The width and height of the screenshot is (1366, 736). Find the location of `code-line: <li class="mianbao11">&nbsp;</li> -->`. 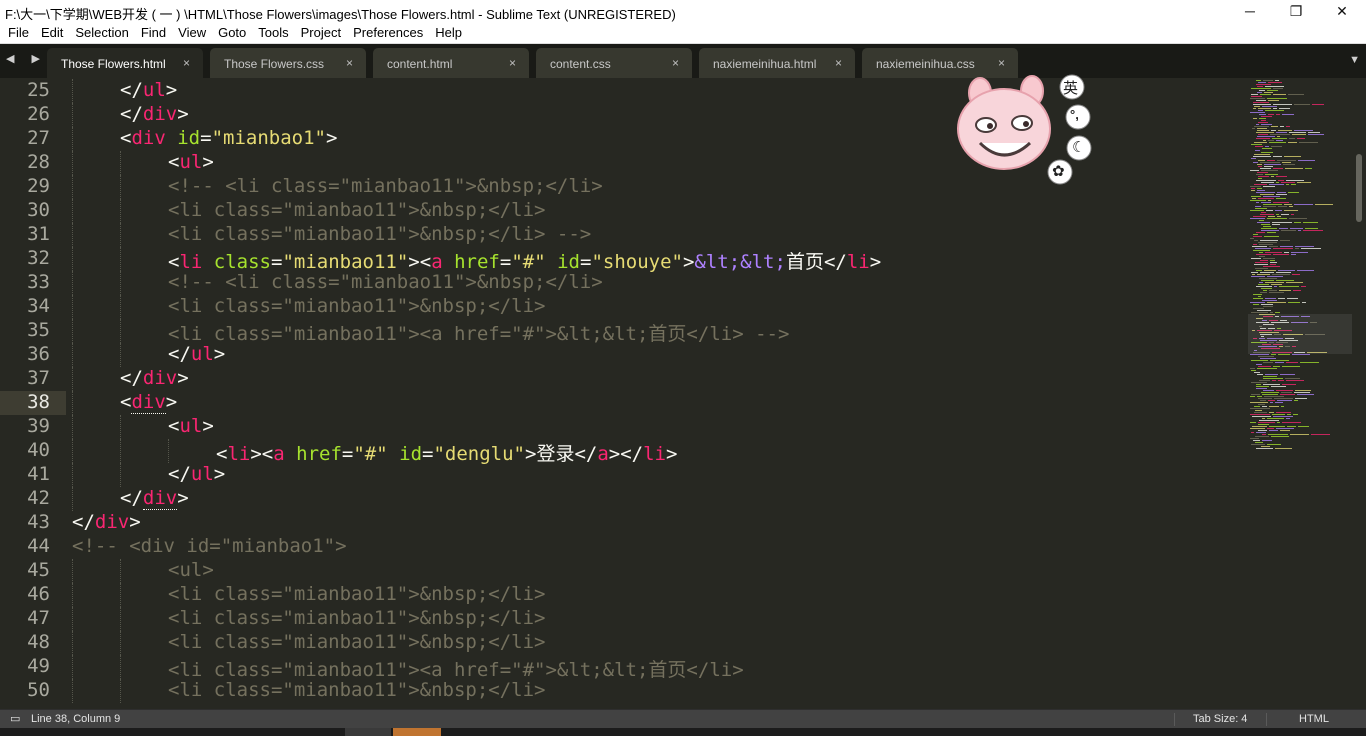

code-line: <li class="mianbao11">&nbsp;</li> --> is located at coordinates (379, 234).